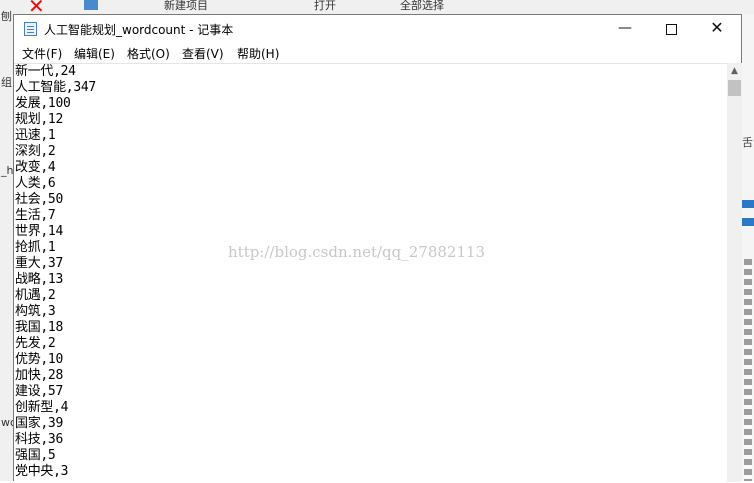 Image resolution: width=754 pixels, height=483 pixels. Describe the element at coordinates (258, 53) in the screenshot. I see `menu-help: 帮助(H)` at that location.